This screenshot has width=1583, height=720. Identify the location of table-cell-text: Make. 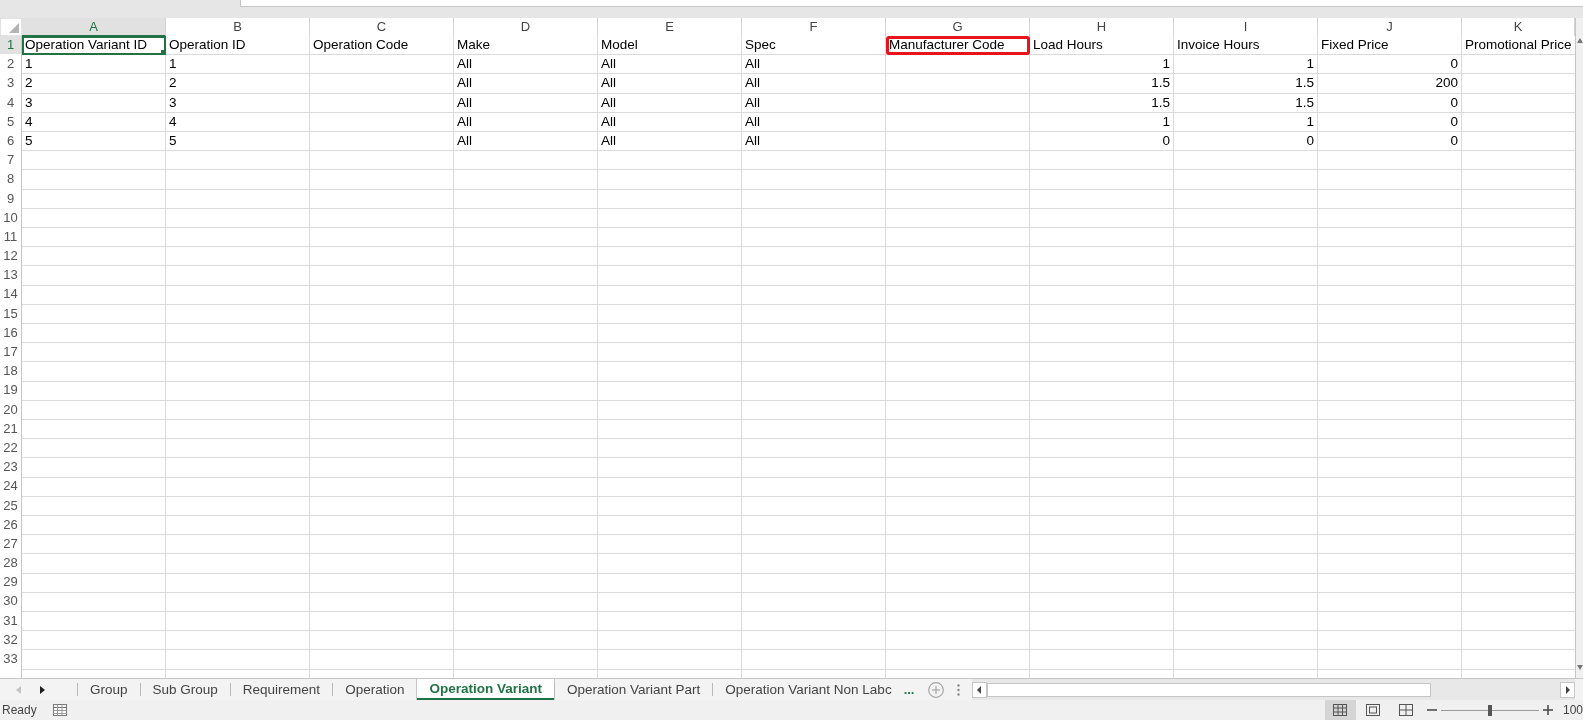
(473, 45).